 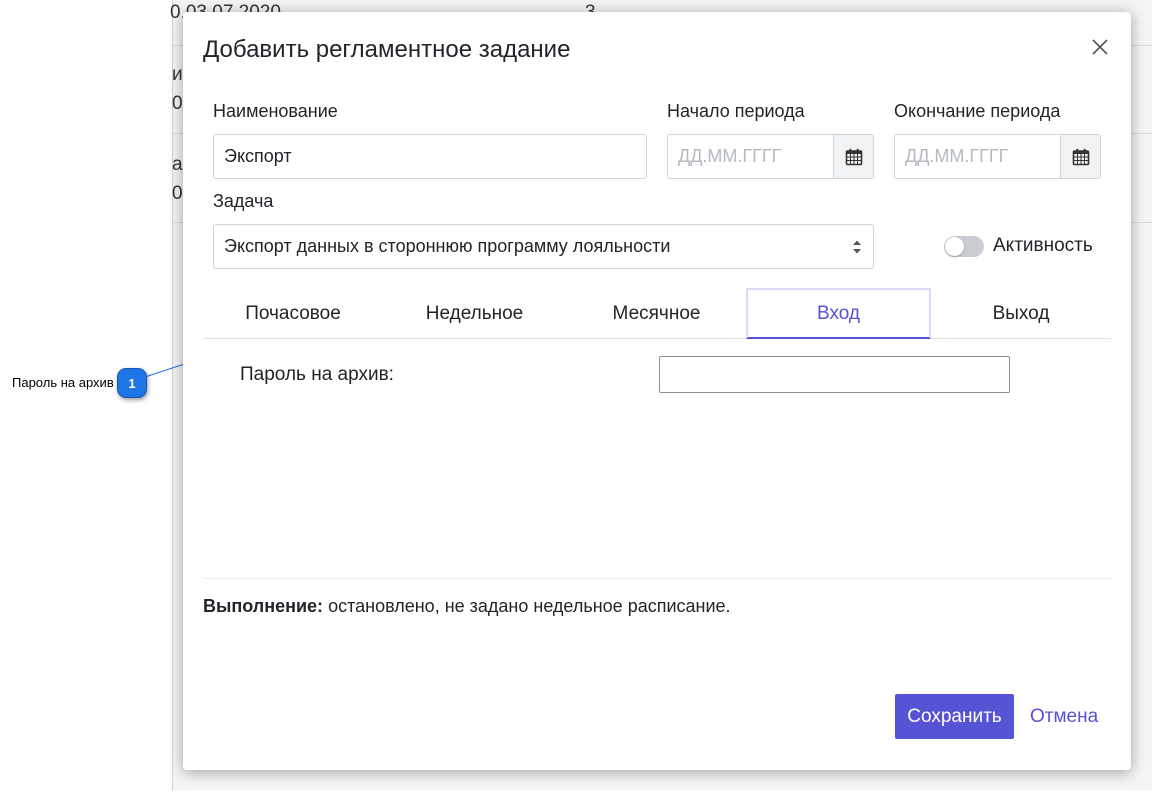 What do you see at coordinates (1064, 717) in the screenshot?
I see `cancel-button: Отмена` at bounding box center [1064, 717].